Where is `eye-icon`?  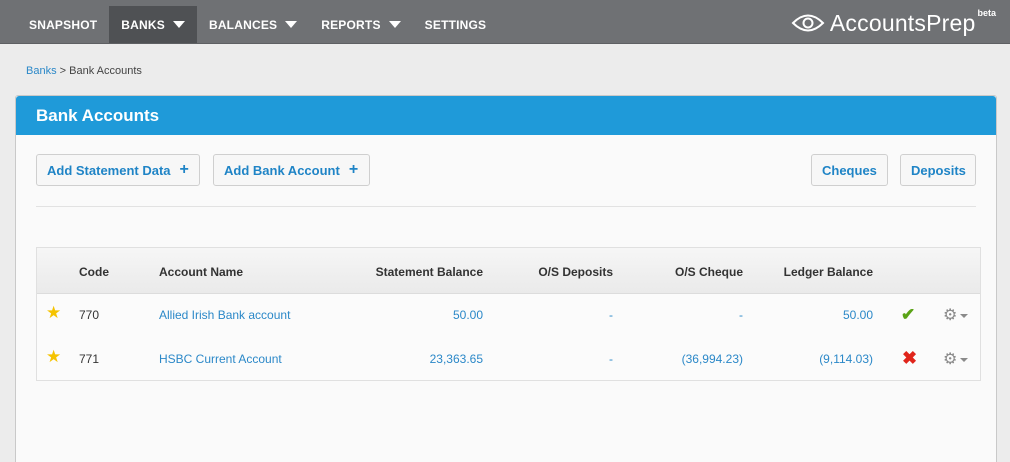
eye-icon is located at coordinates (808, 23).